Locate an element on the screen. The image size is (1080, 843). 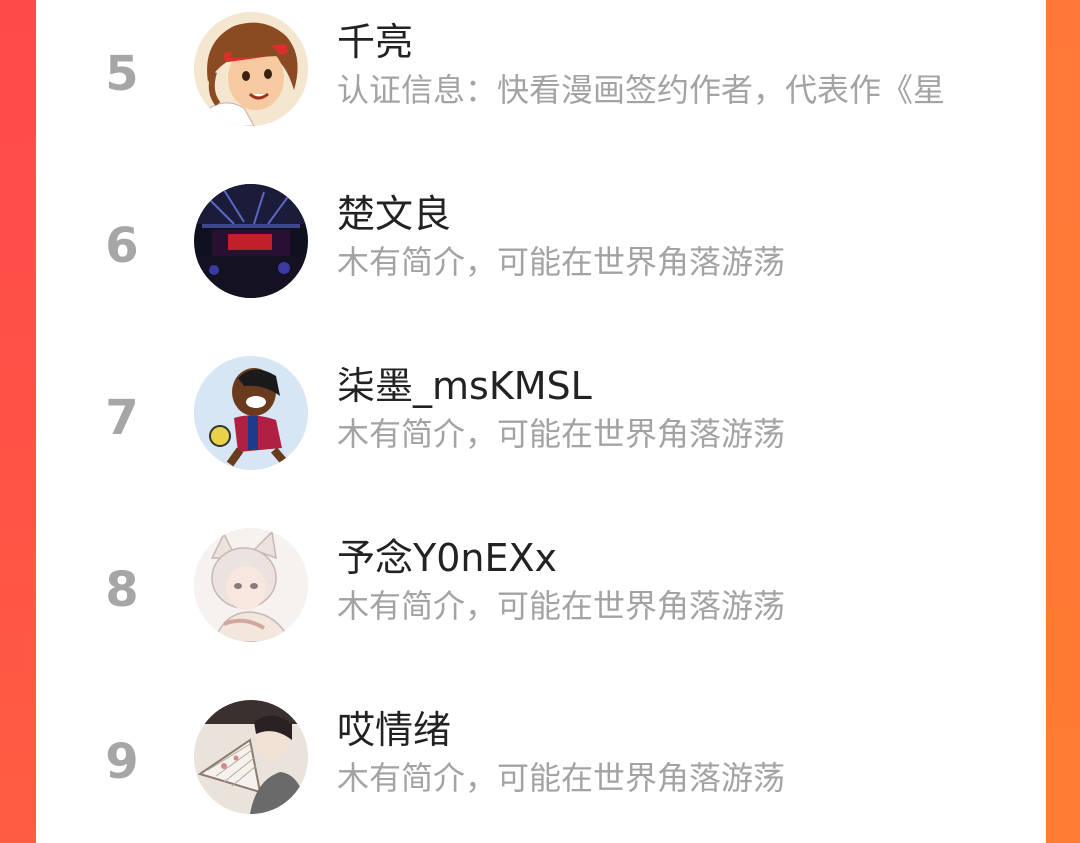
cartoon-footballer-avatar is located at coordinates (251, 413).